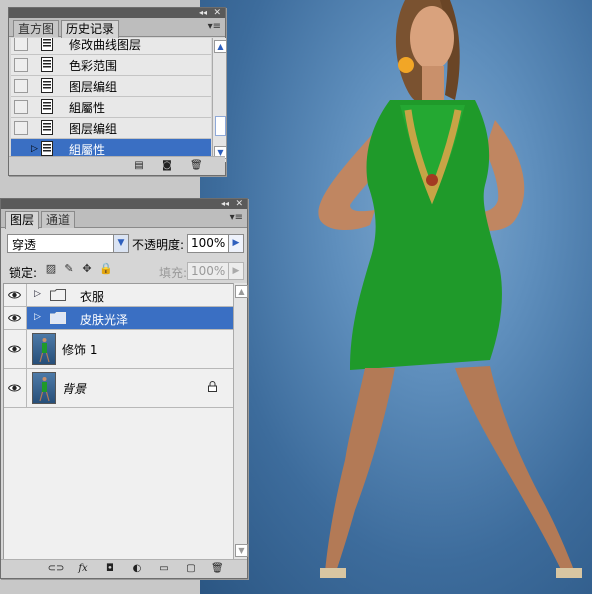 The image size is (592, 594). Describe the element at coordinates (87, 269) in the screenshot. I see `lock-position-icon: ✥` at that location.